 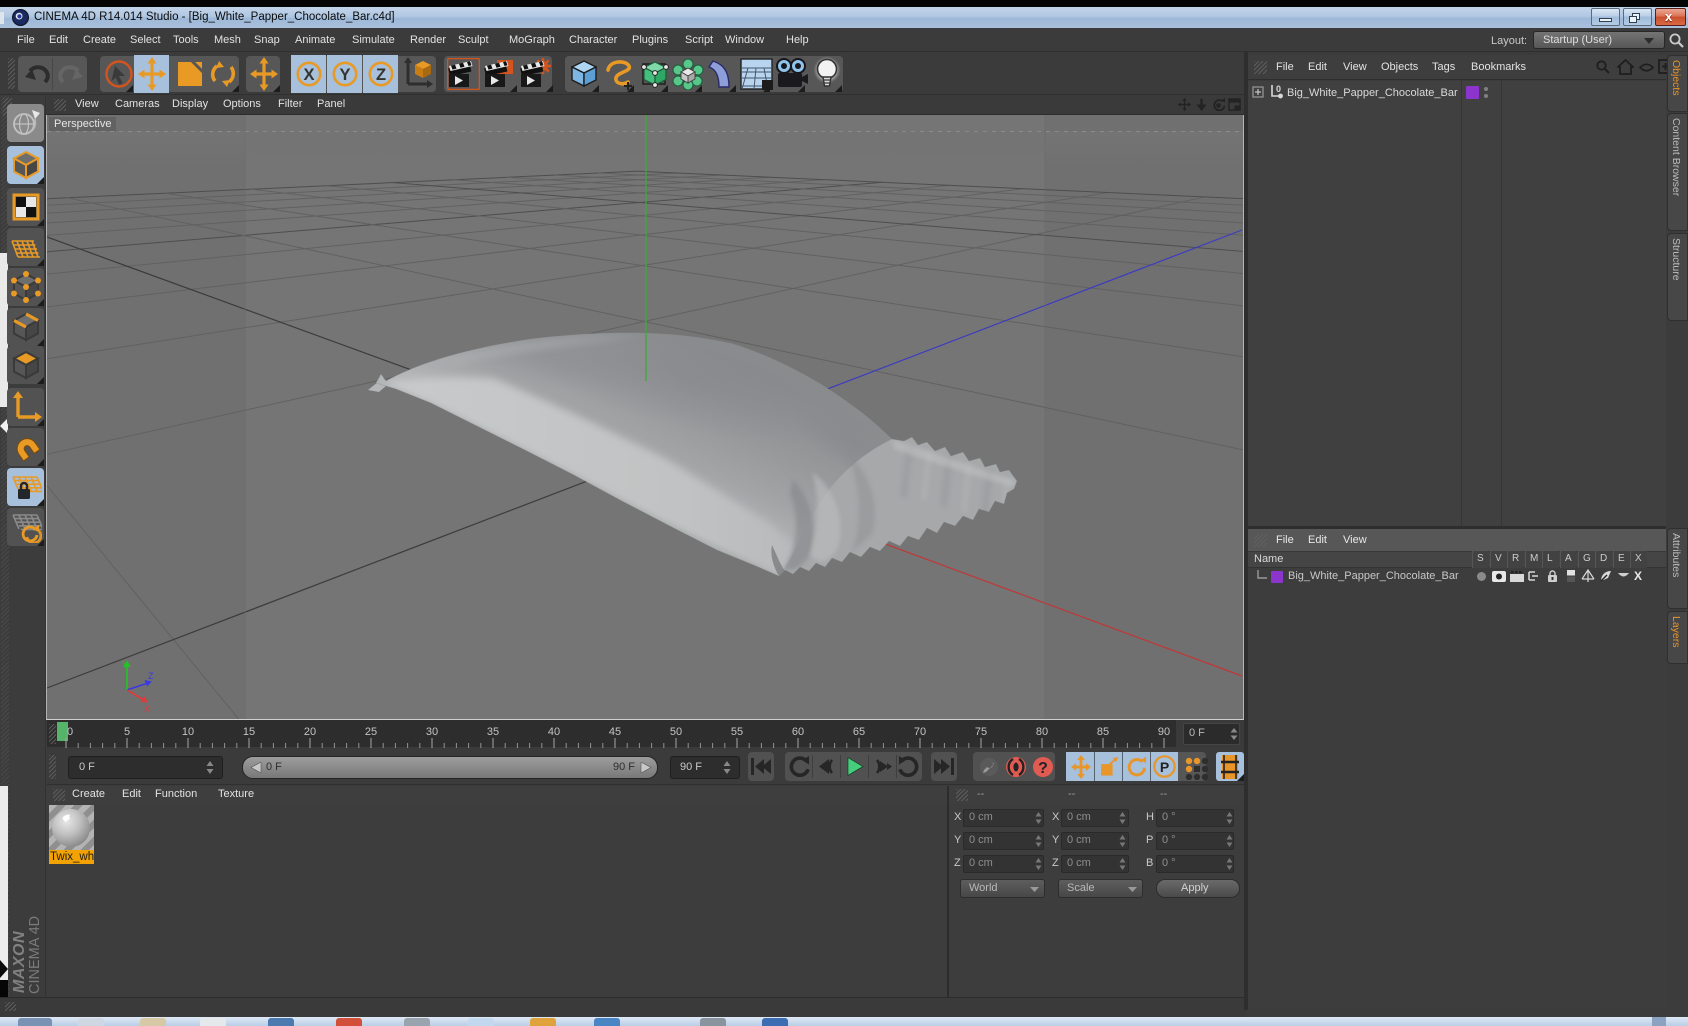 What do you see at coordinates (1164, 732) in the screenshot?
I see `svg-text: 90` at bounding box center [1164, 732].